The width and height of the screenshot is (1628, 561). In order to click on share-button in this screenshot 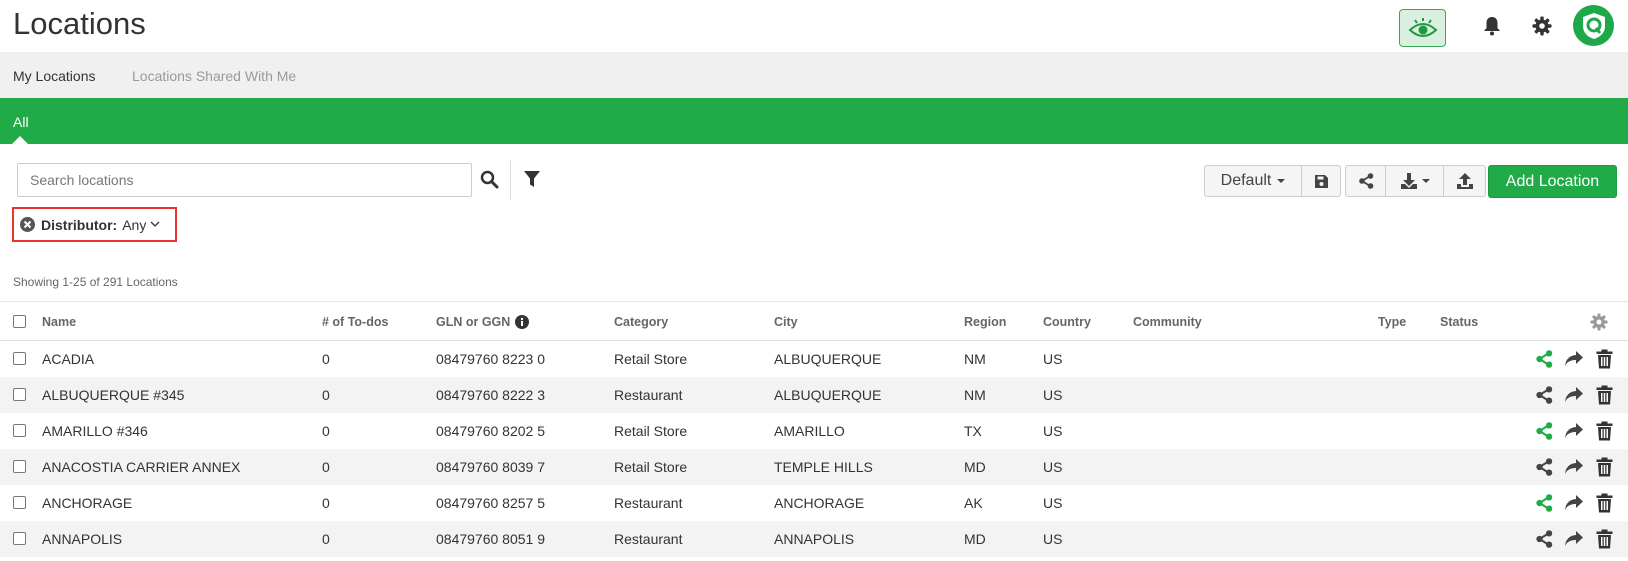, I will do `click(1365, 181)`.